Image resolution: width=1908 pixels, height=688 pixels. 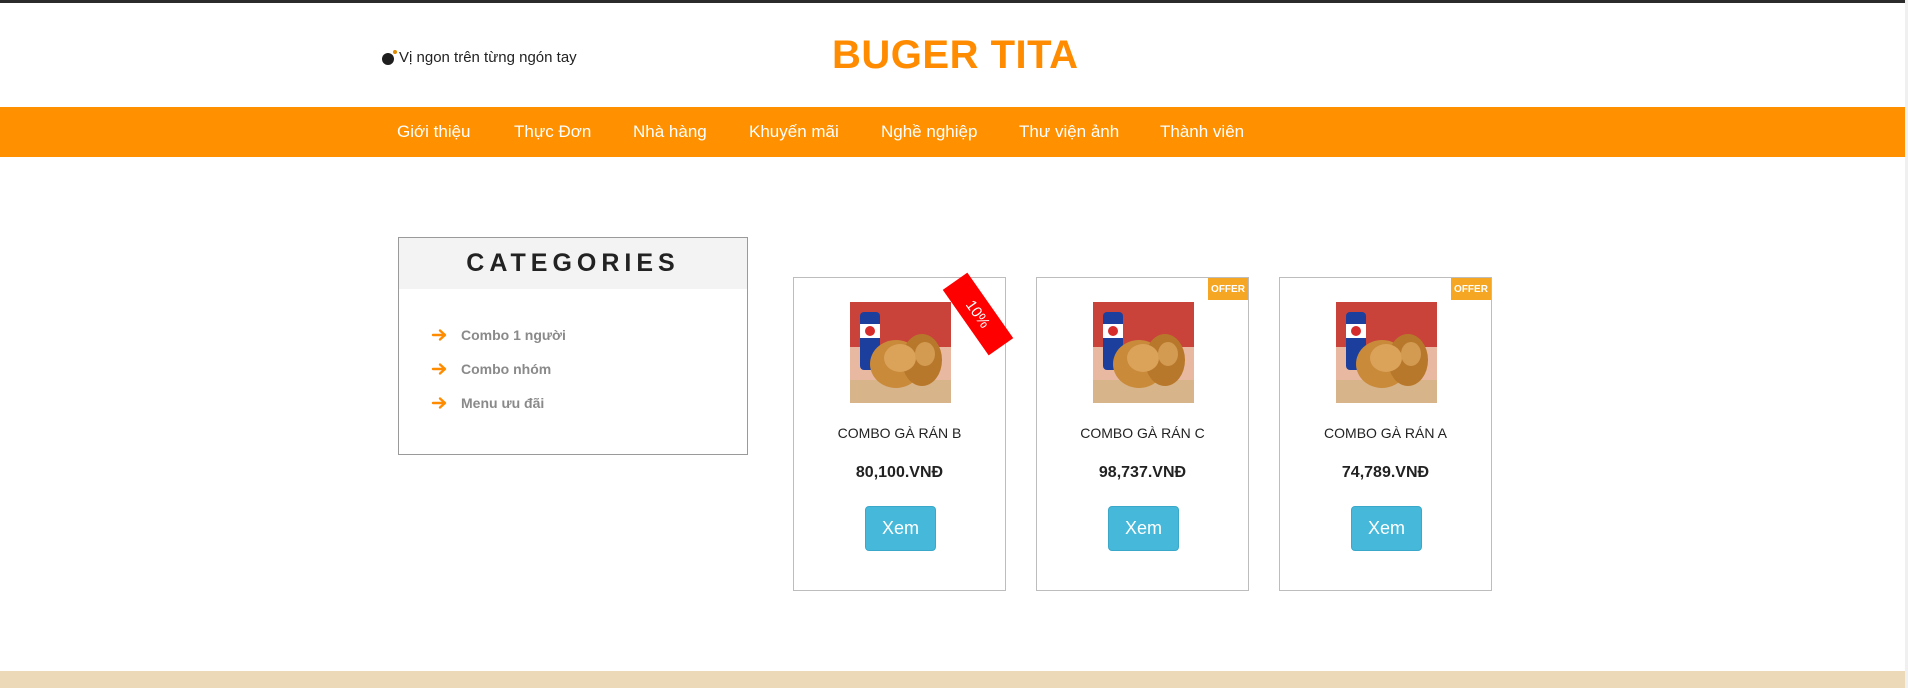 I want to click on categories-title: CATEGORIES, so click(x=573, y=263).